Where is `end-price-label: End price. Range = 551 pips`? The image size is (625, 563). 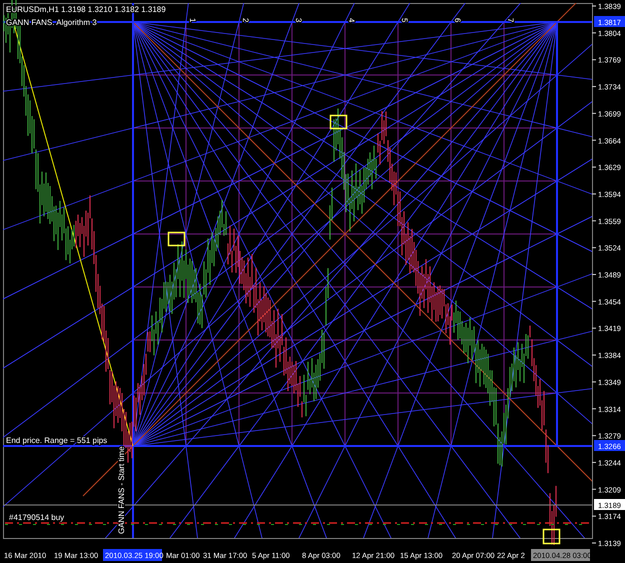 end-price-label: End price. Range = 551 pips is located at coordinates (57, 440).